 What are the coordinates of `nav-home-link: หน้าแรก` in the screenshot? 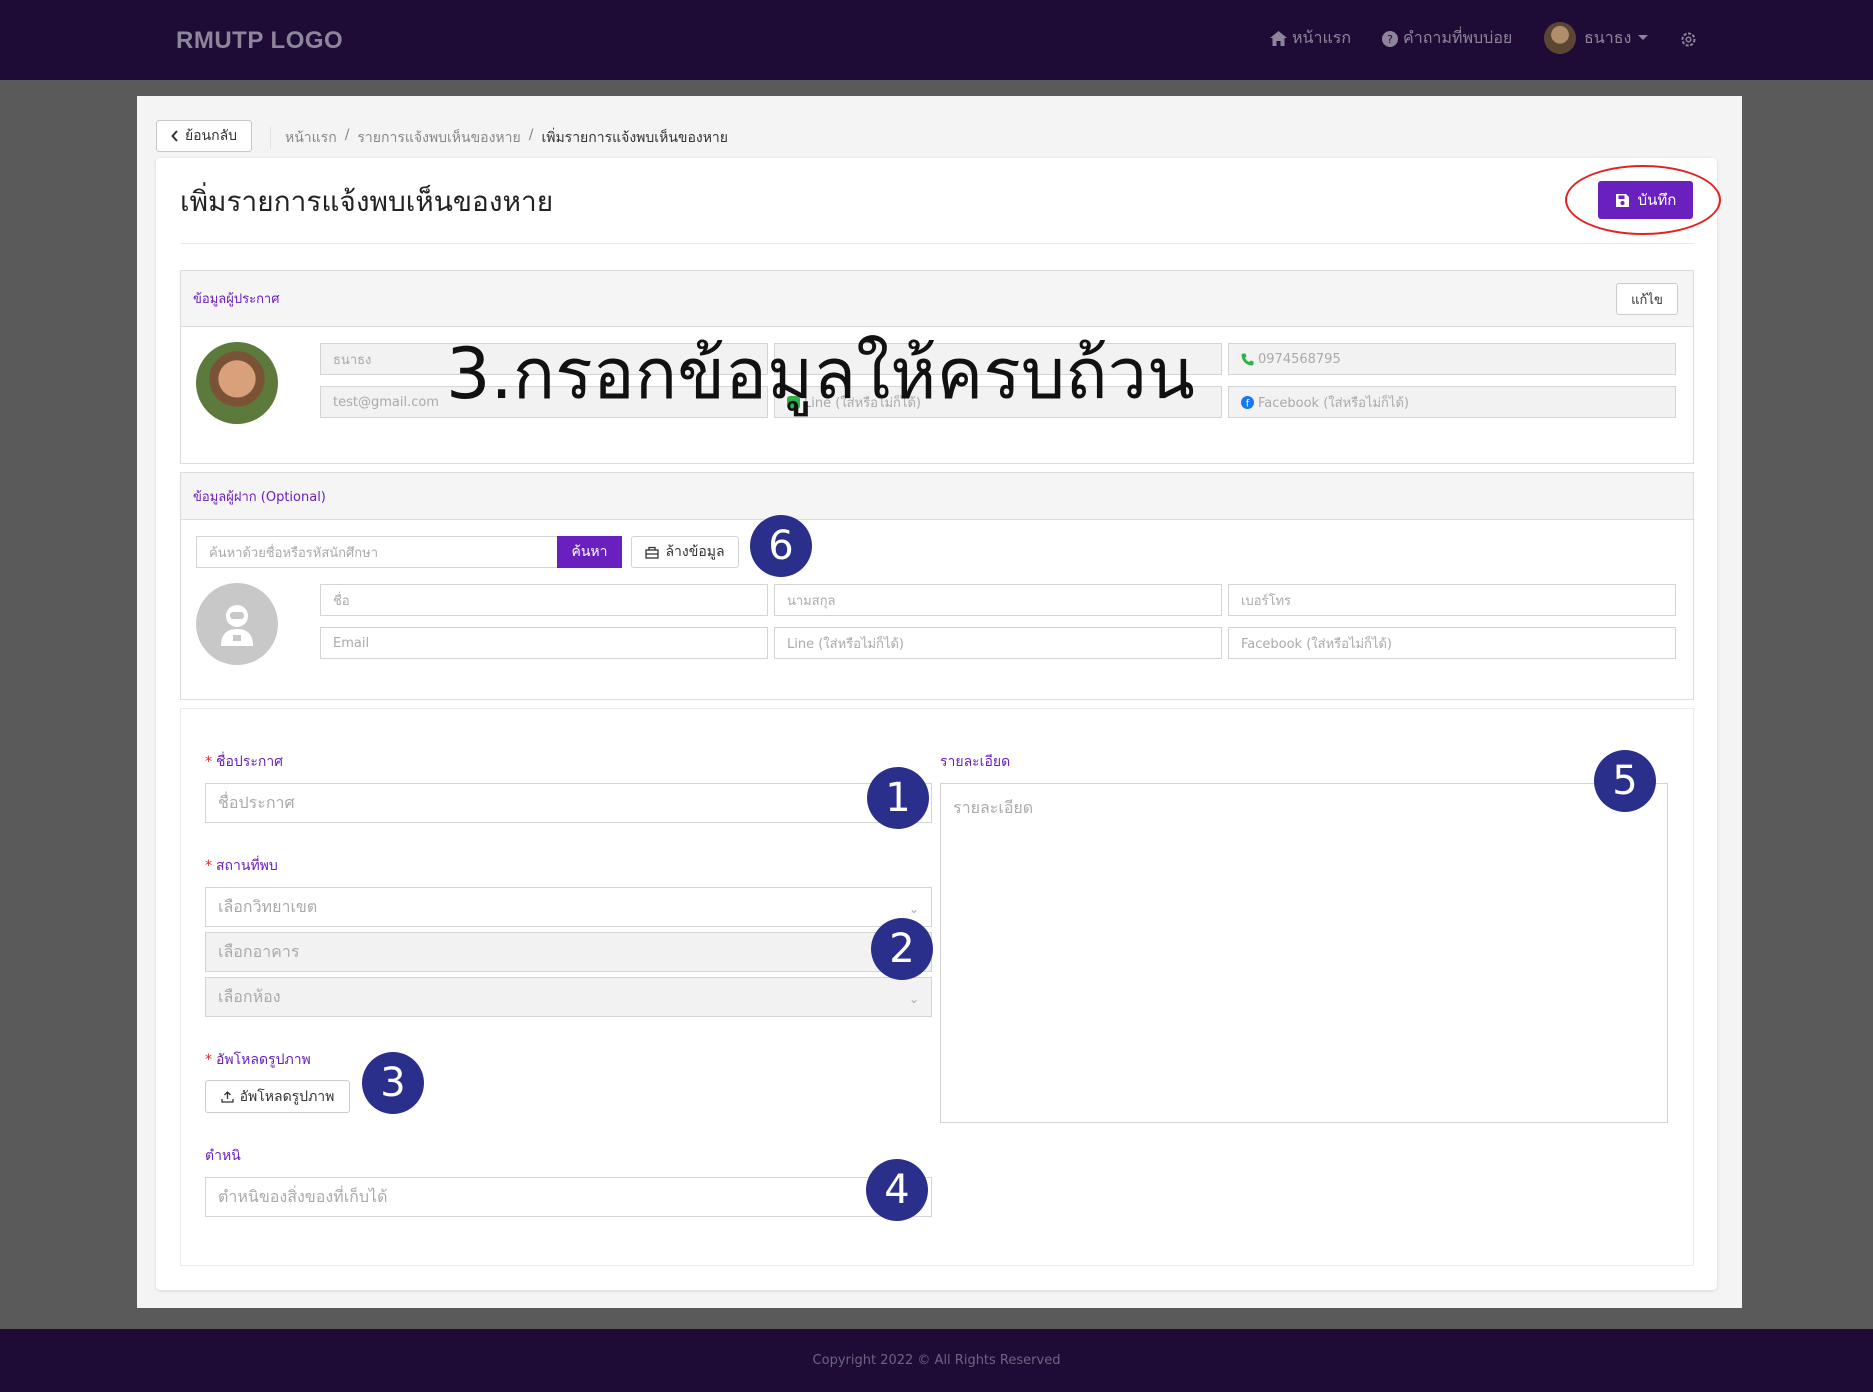 It's located at (1310, 38).